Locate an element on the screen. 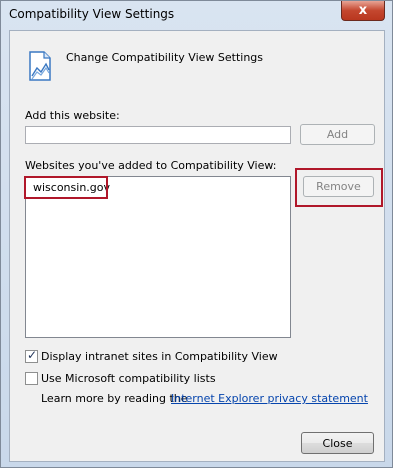 Image resolution: width=393 pixels, height=468 pixels. title-bar: Compatibility View Settings x is located at coordinates (196, 15).